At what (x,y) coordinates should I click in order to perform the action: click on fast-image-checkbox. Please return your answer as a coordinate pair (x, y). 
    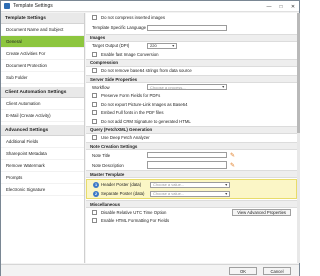
    Looking at the image, I should click on (94, 54).